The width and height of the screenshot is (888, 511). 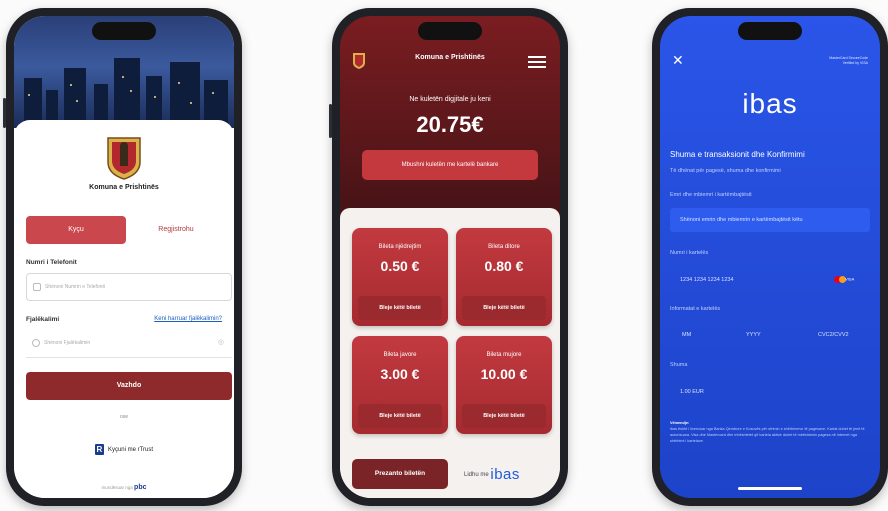 I want to click on ticket-price: 10.00 €, so click(x=504, y=374).